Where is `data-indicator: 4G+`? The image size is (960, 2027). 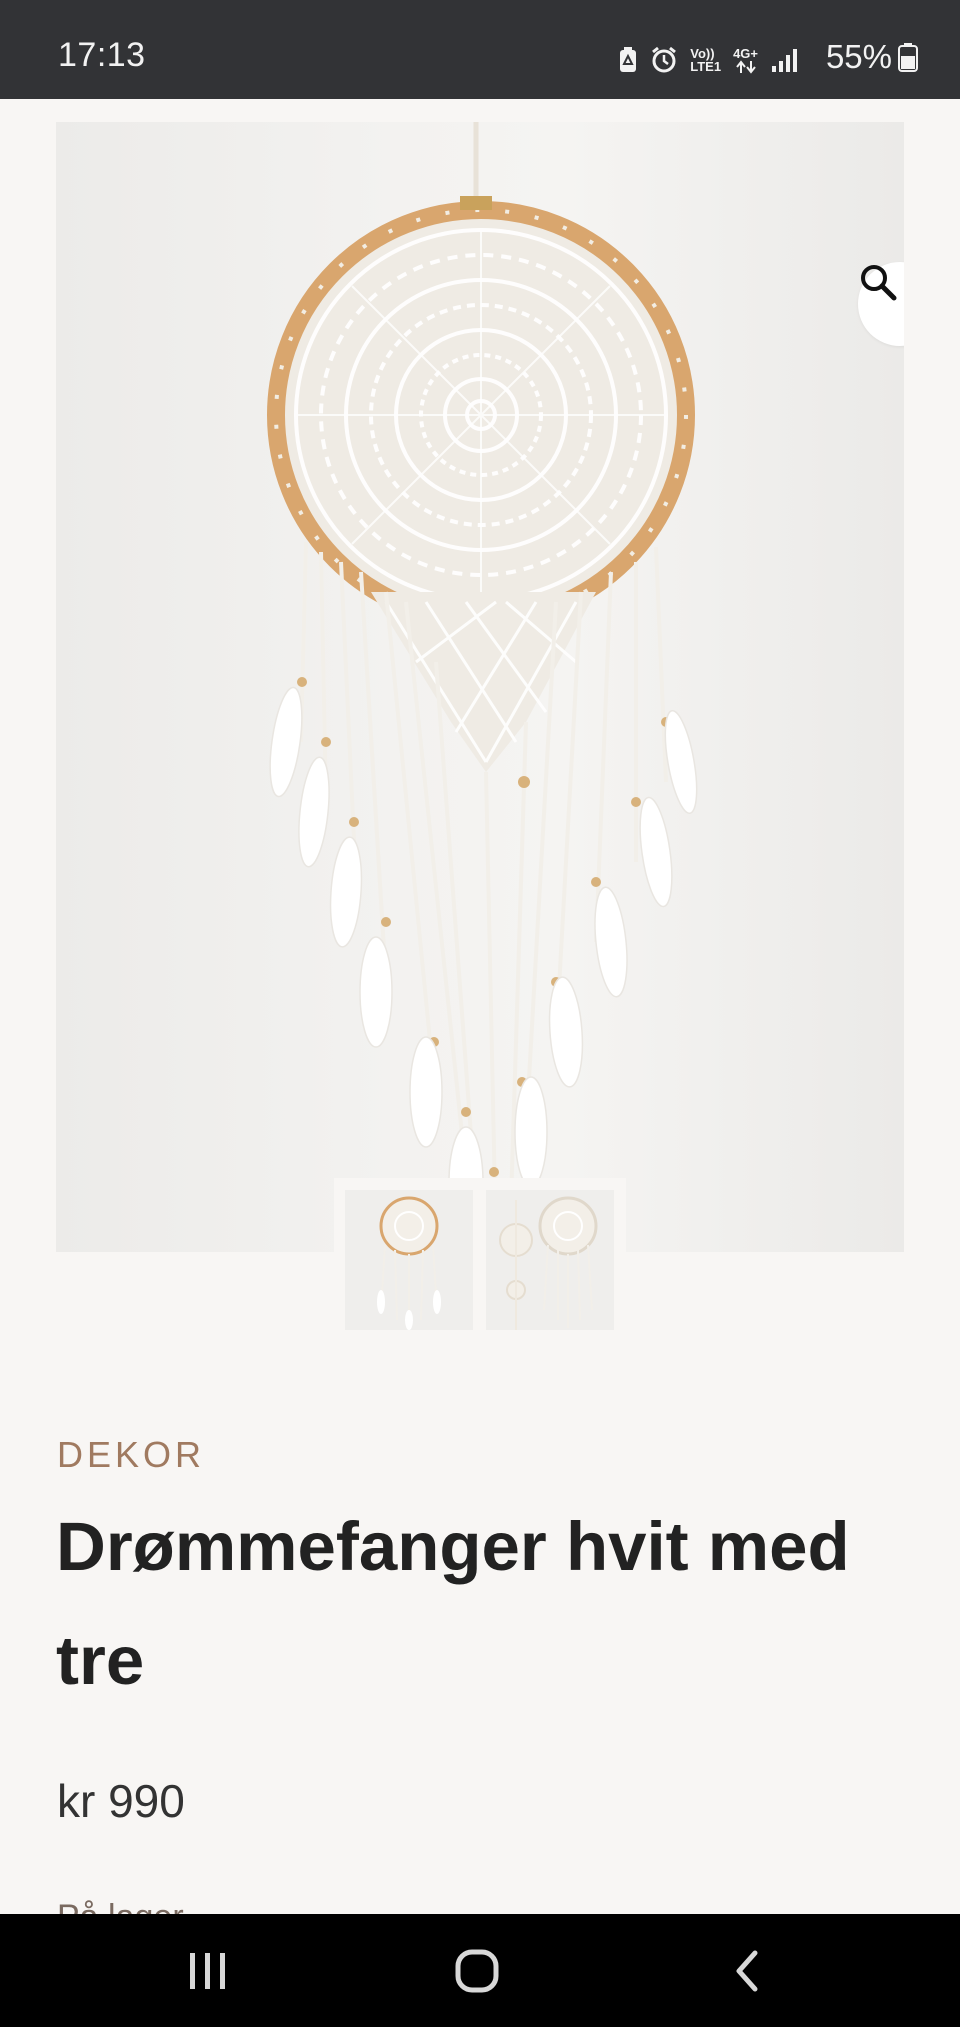 data-indicator: 4G+ is located at coordinates (745, 60).